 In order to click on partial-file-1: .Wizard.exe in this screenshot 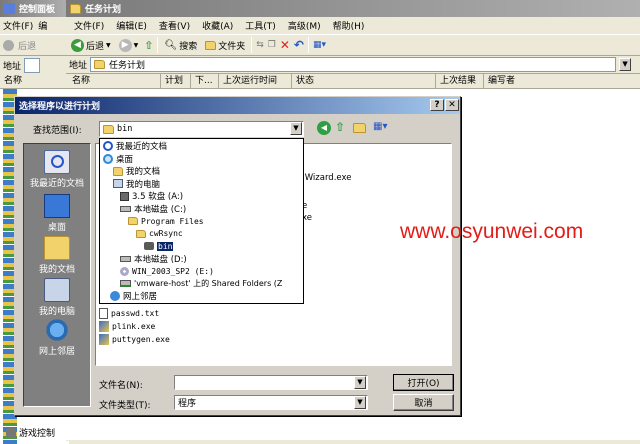, I will do `click(326, 178)`.